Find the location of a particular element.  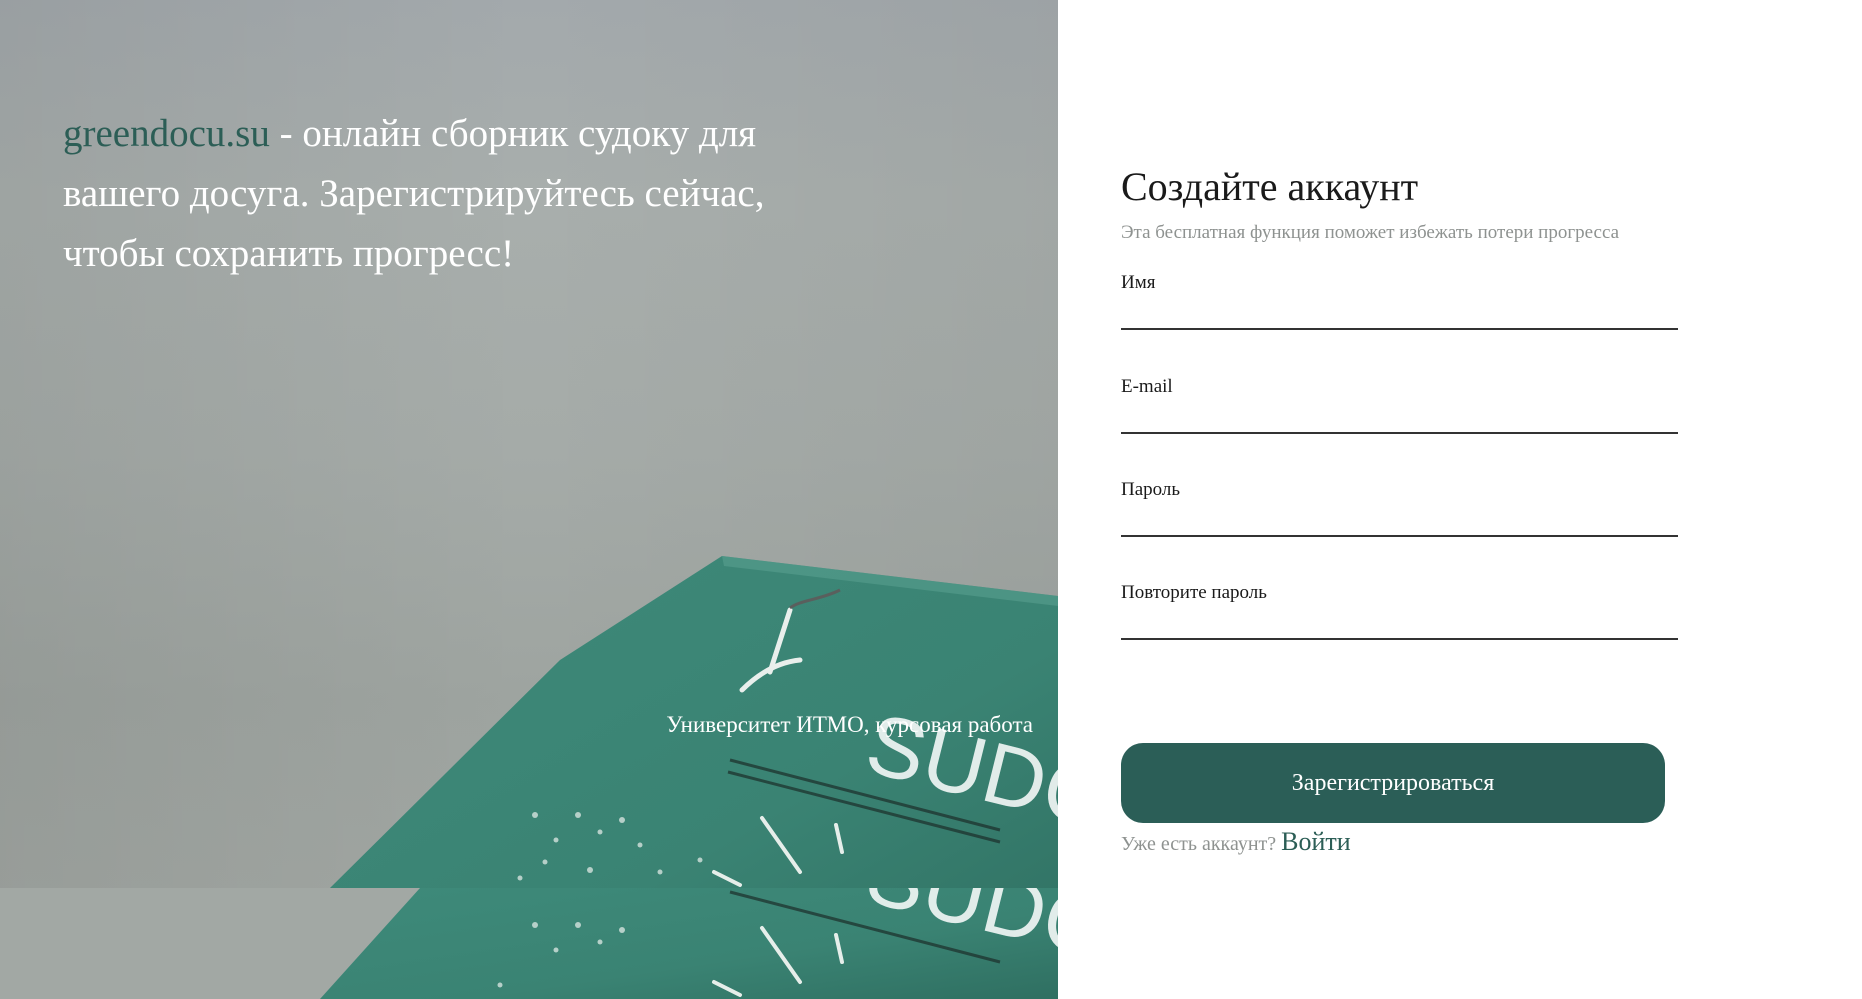

register-button: Зарегистрироваться is located at coordinates (1393, 783).